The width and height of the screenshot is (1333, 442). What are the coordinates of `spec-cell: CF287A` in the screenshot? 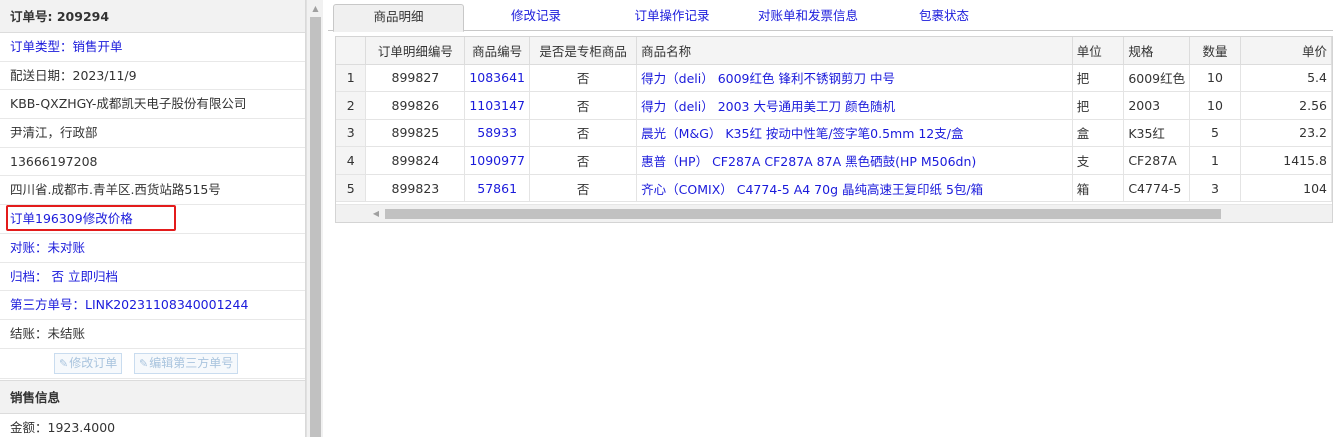 It's located at (1157, 160).